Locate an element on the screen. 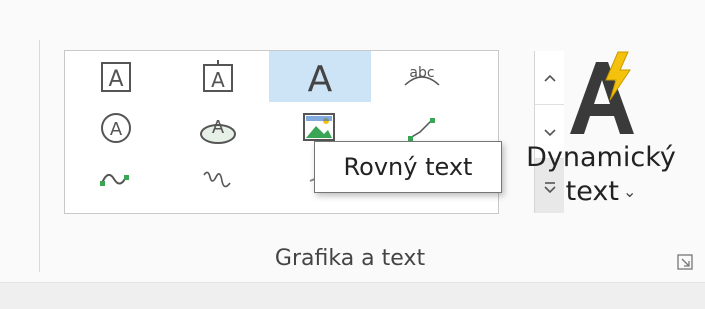  straight-text-icon: A is located at coordinates (320, 79).